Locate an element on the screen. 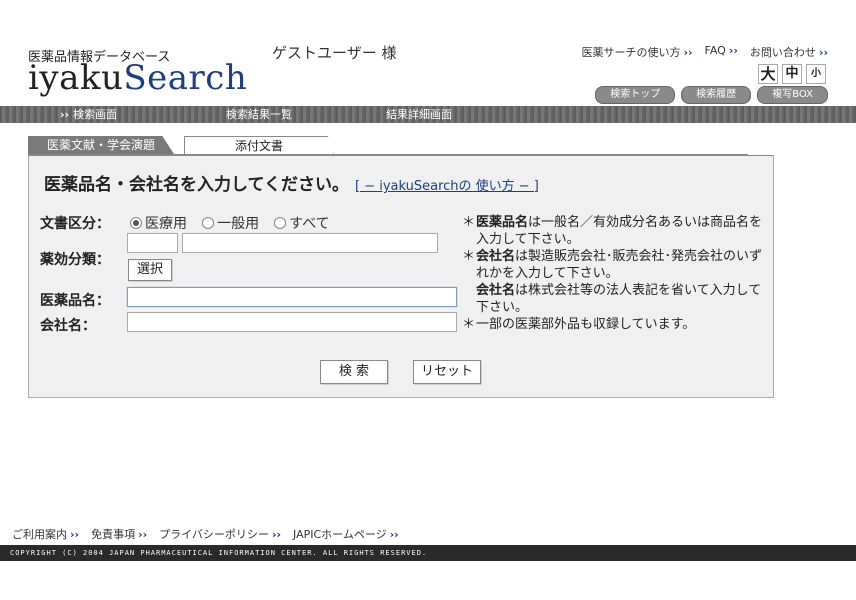 The image size is (856, 600). drug-name-input is located at coordinates (292, 297).